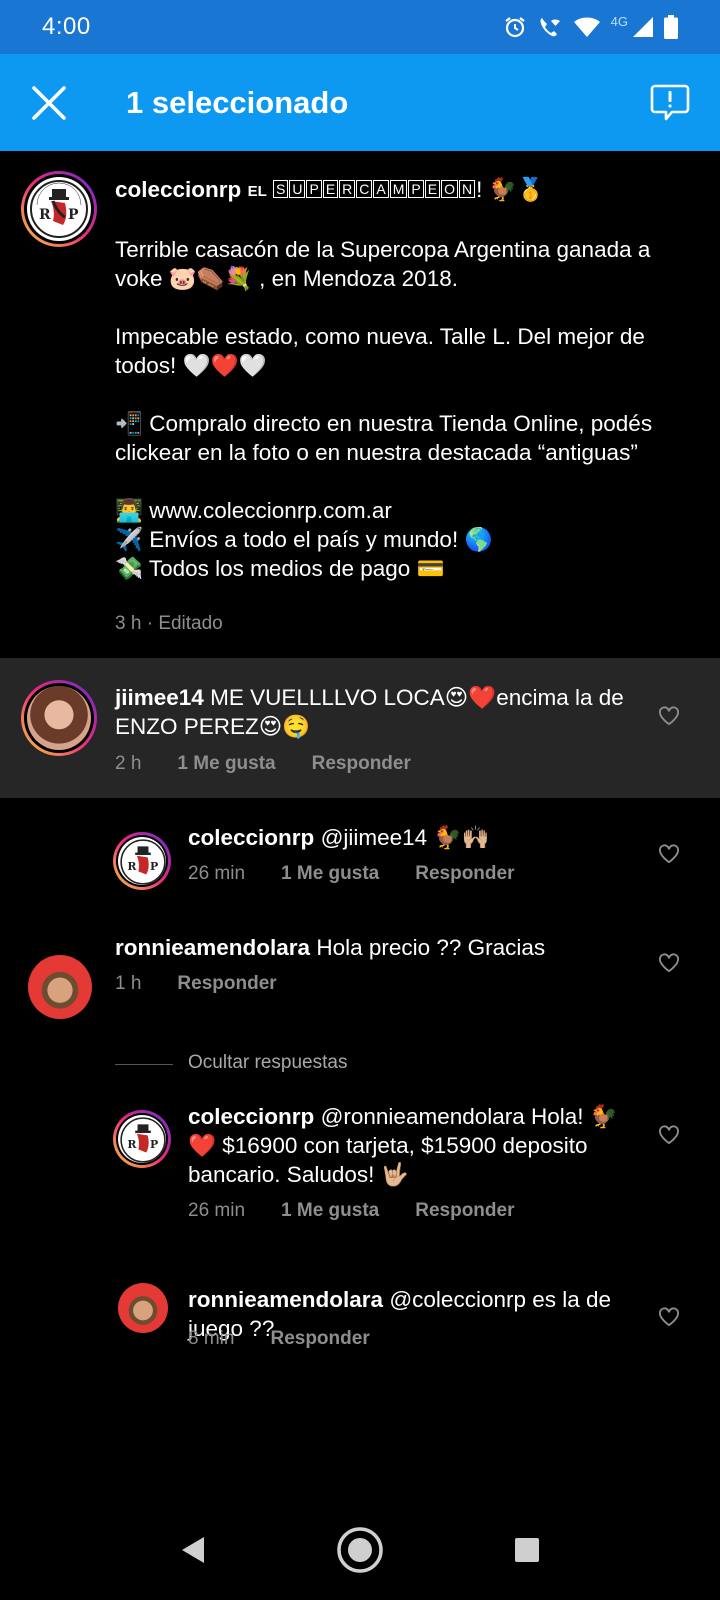  What do you see at coordinates (364, 189) in the screenshot?
I see `boxed-letter: C` at bounding box center [364, 189].